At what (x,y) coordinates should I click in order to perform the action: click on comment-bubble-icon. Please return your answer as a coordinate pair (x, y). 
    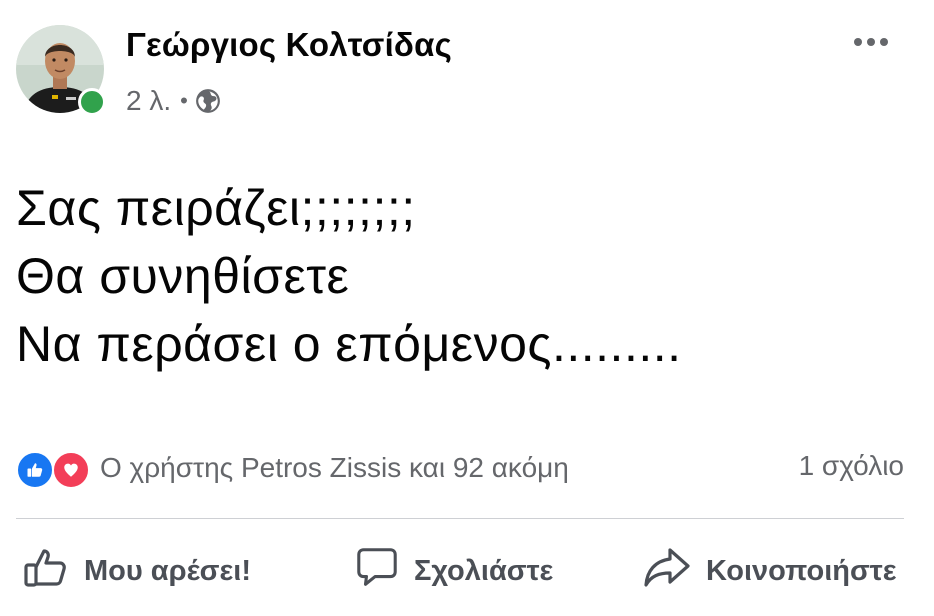
    Looking at the image, I should click on (377, 571).